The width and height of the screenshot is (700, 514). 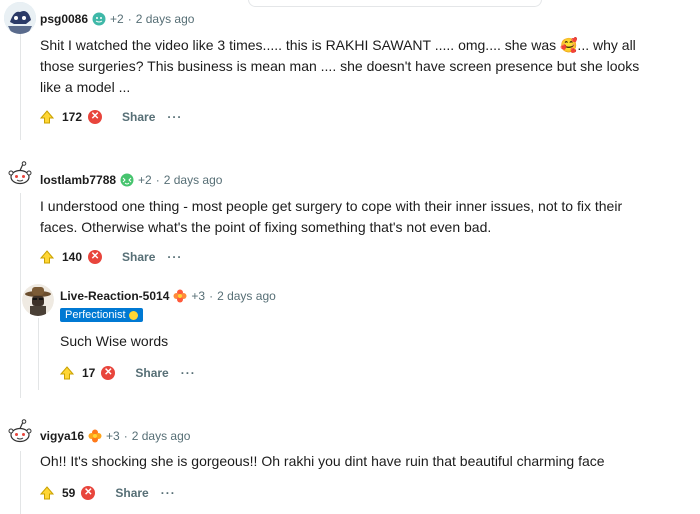 I want to click on comment-actions: 59 ✕ Share ···, so click(x=107, y=493).